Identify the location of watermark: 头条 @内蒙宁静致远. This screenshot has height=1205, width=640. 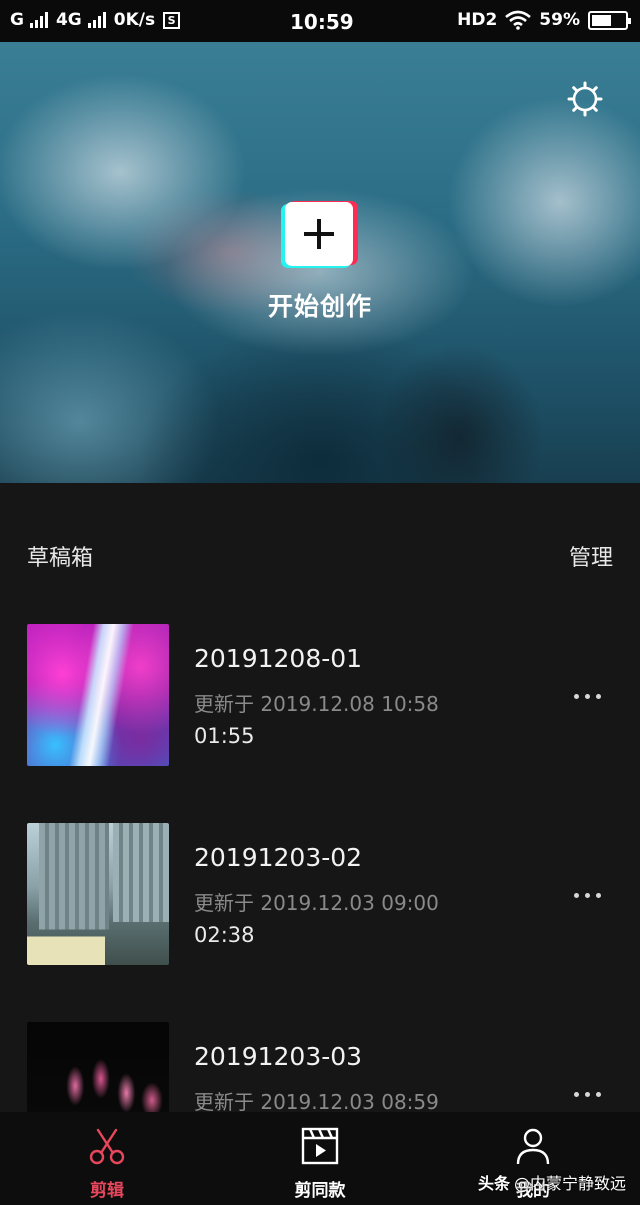
(552, 1182).